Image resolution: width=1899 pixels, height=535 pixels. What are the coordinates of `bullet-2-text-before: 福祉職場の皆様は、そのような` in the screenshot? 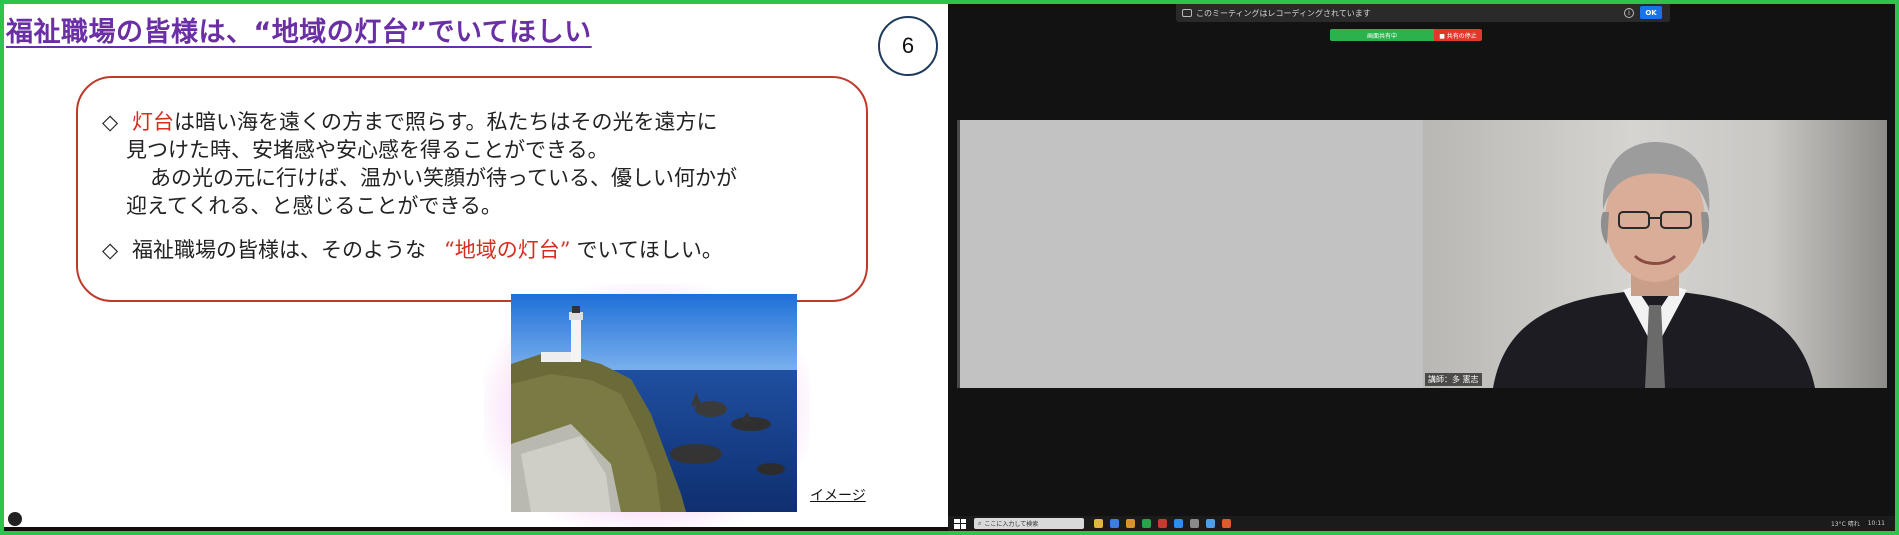 It's located at (279, 250).